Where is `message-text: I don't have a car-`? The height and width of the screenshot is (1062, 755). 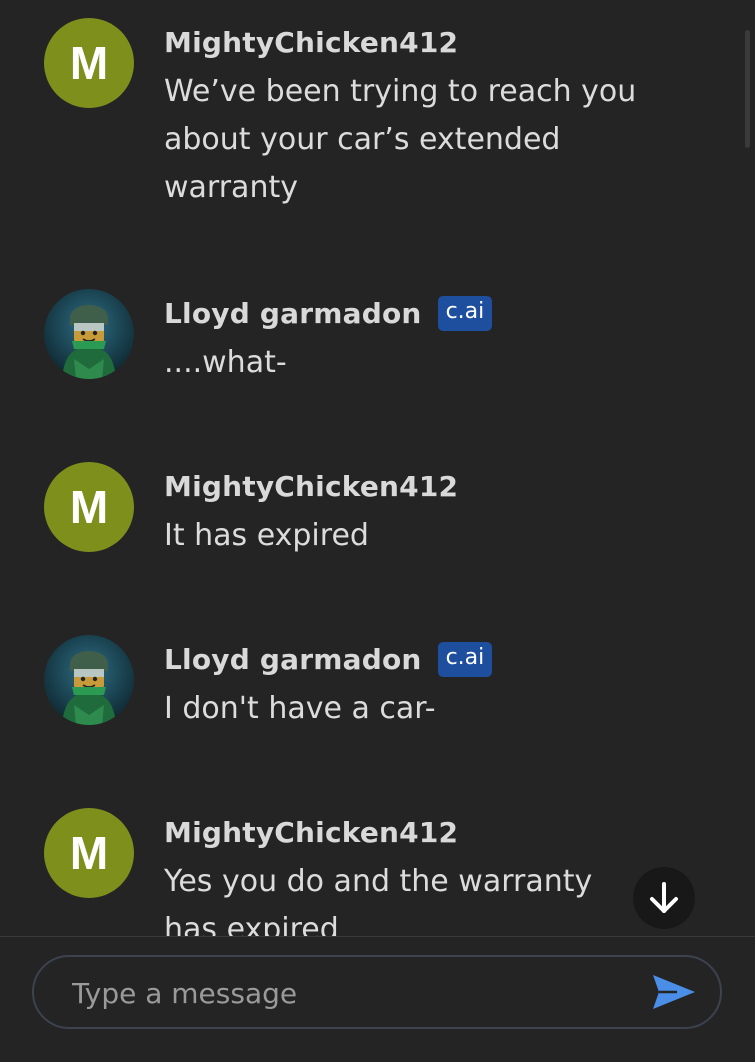
message-text: I don't have a car- is located at coordinates (300, 708).